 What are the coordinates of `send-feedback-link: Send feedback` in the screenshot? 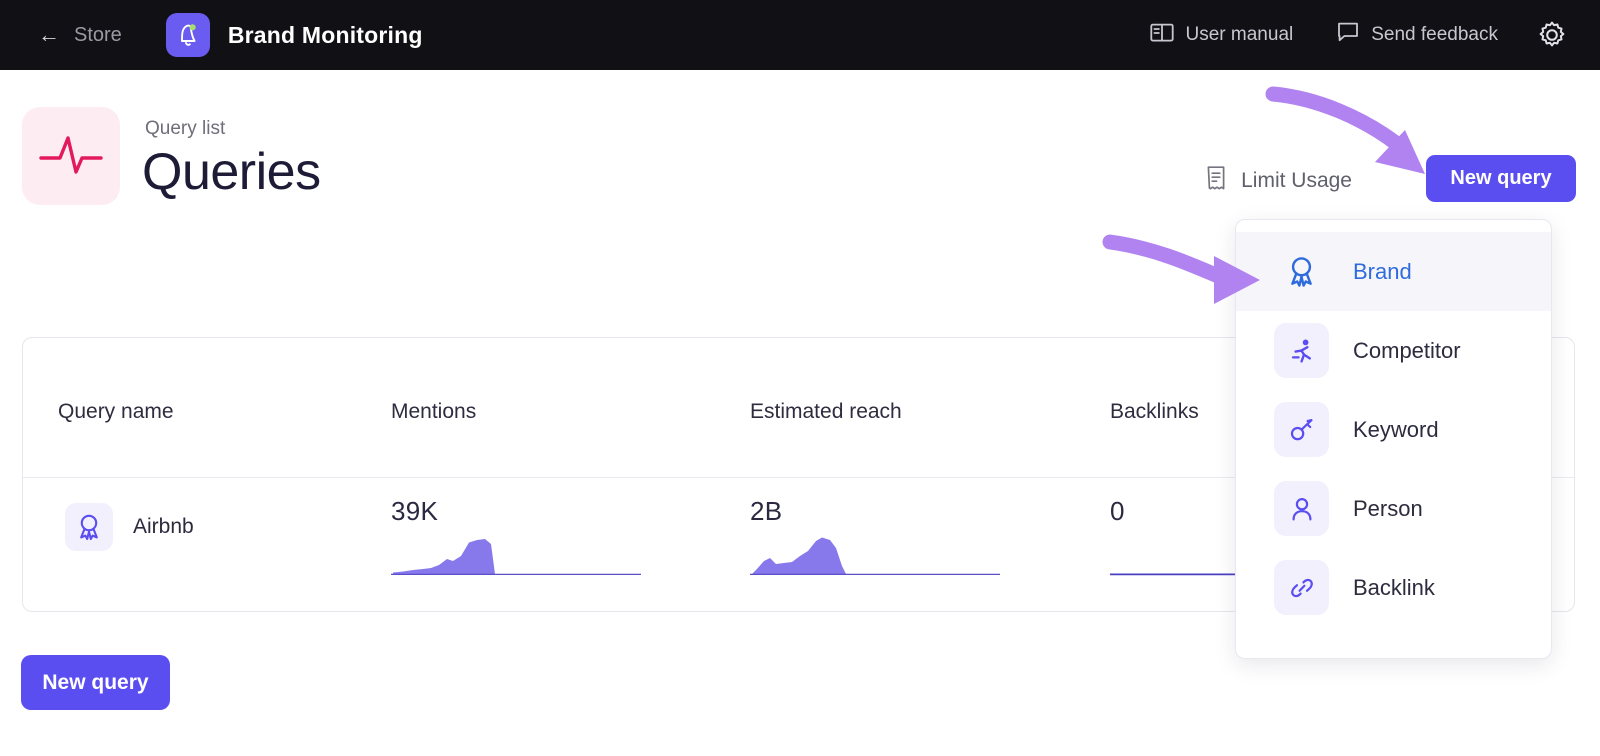 It's located at (1417, 35).